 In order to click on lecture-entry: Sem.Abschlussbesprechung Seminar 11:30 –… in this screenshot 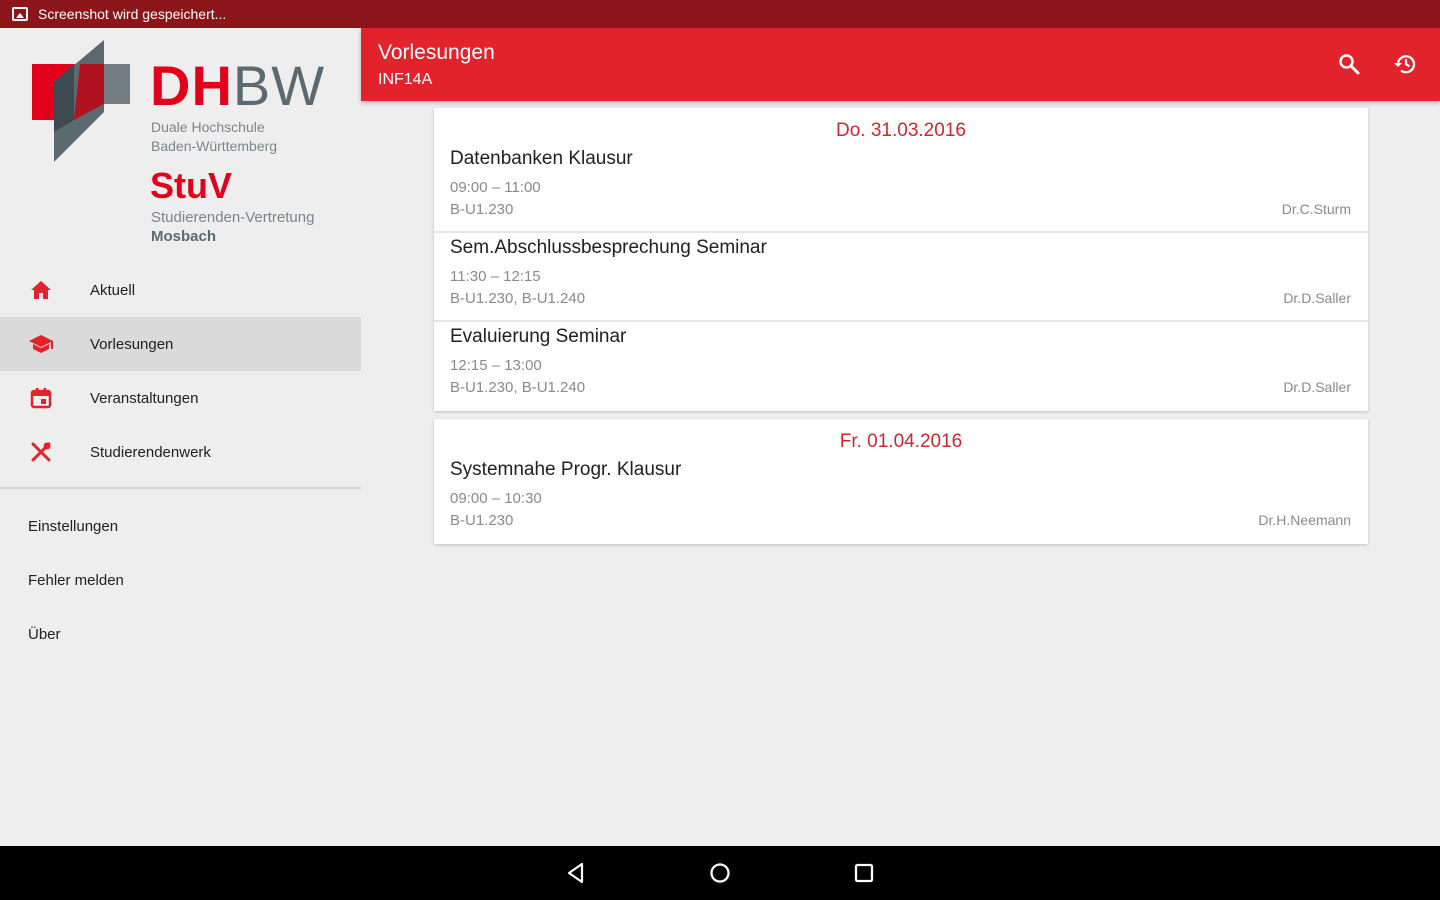, I will do `click(901, 277)`.